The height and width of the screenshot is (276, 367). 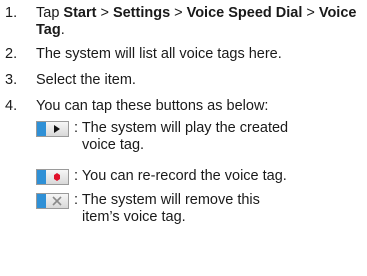 What do you see at coordinates (62, 30) in the screenshot?
I see `step-text-suffix: .` at bounding box center [62, 30].